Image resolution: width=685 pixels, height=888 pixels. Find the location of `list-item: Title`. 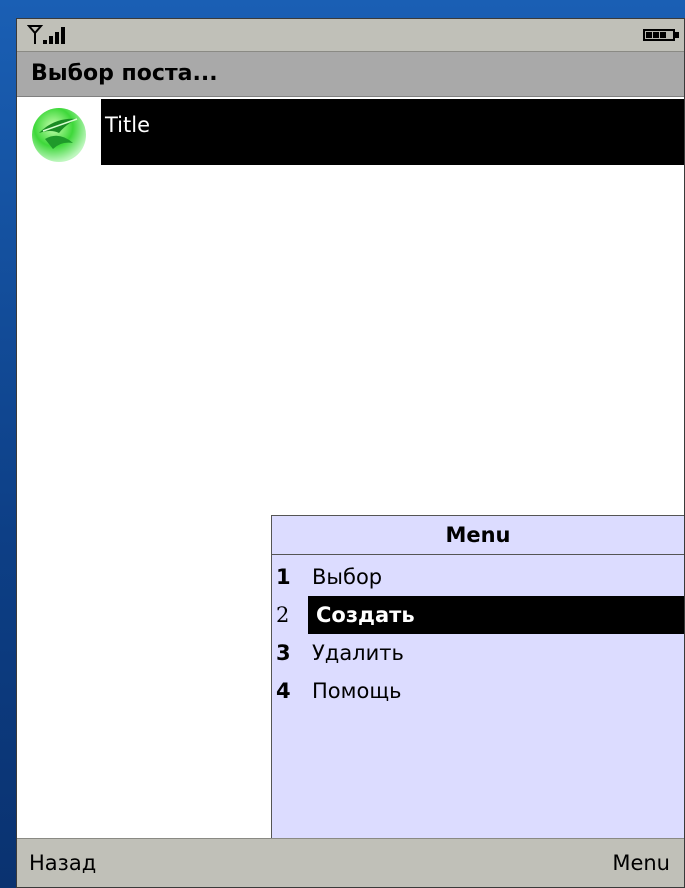

list-item: Title is located at coordinates (350, 133).